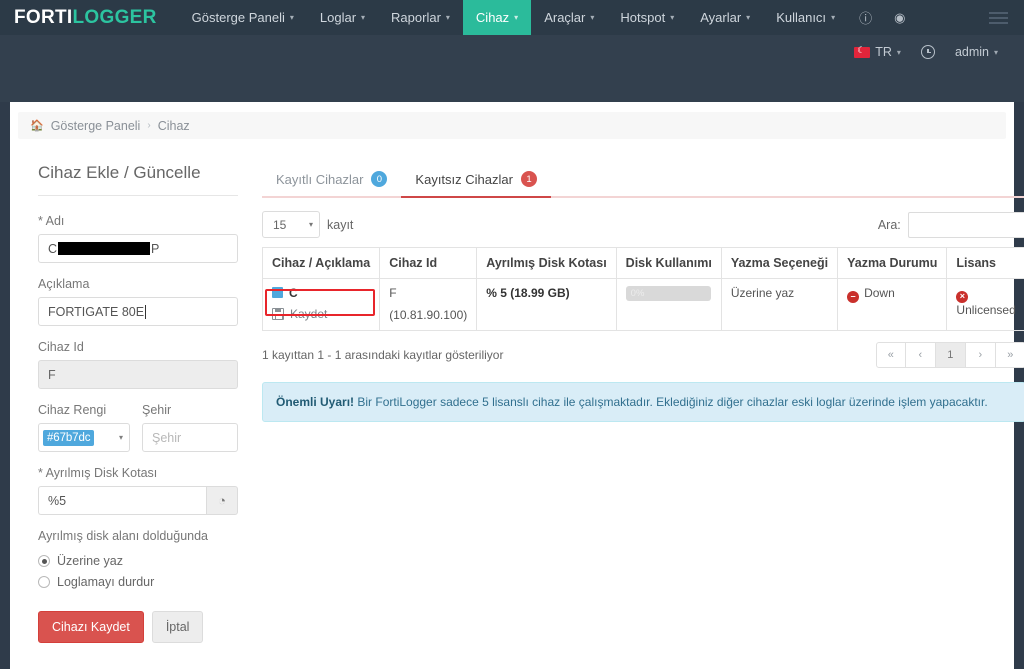 Image resolution: width=1024 pixels, height=669 pixels. I want to click on home-icon: 🏠, so click(37, 126).